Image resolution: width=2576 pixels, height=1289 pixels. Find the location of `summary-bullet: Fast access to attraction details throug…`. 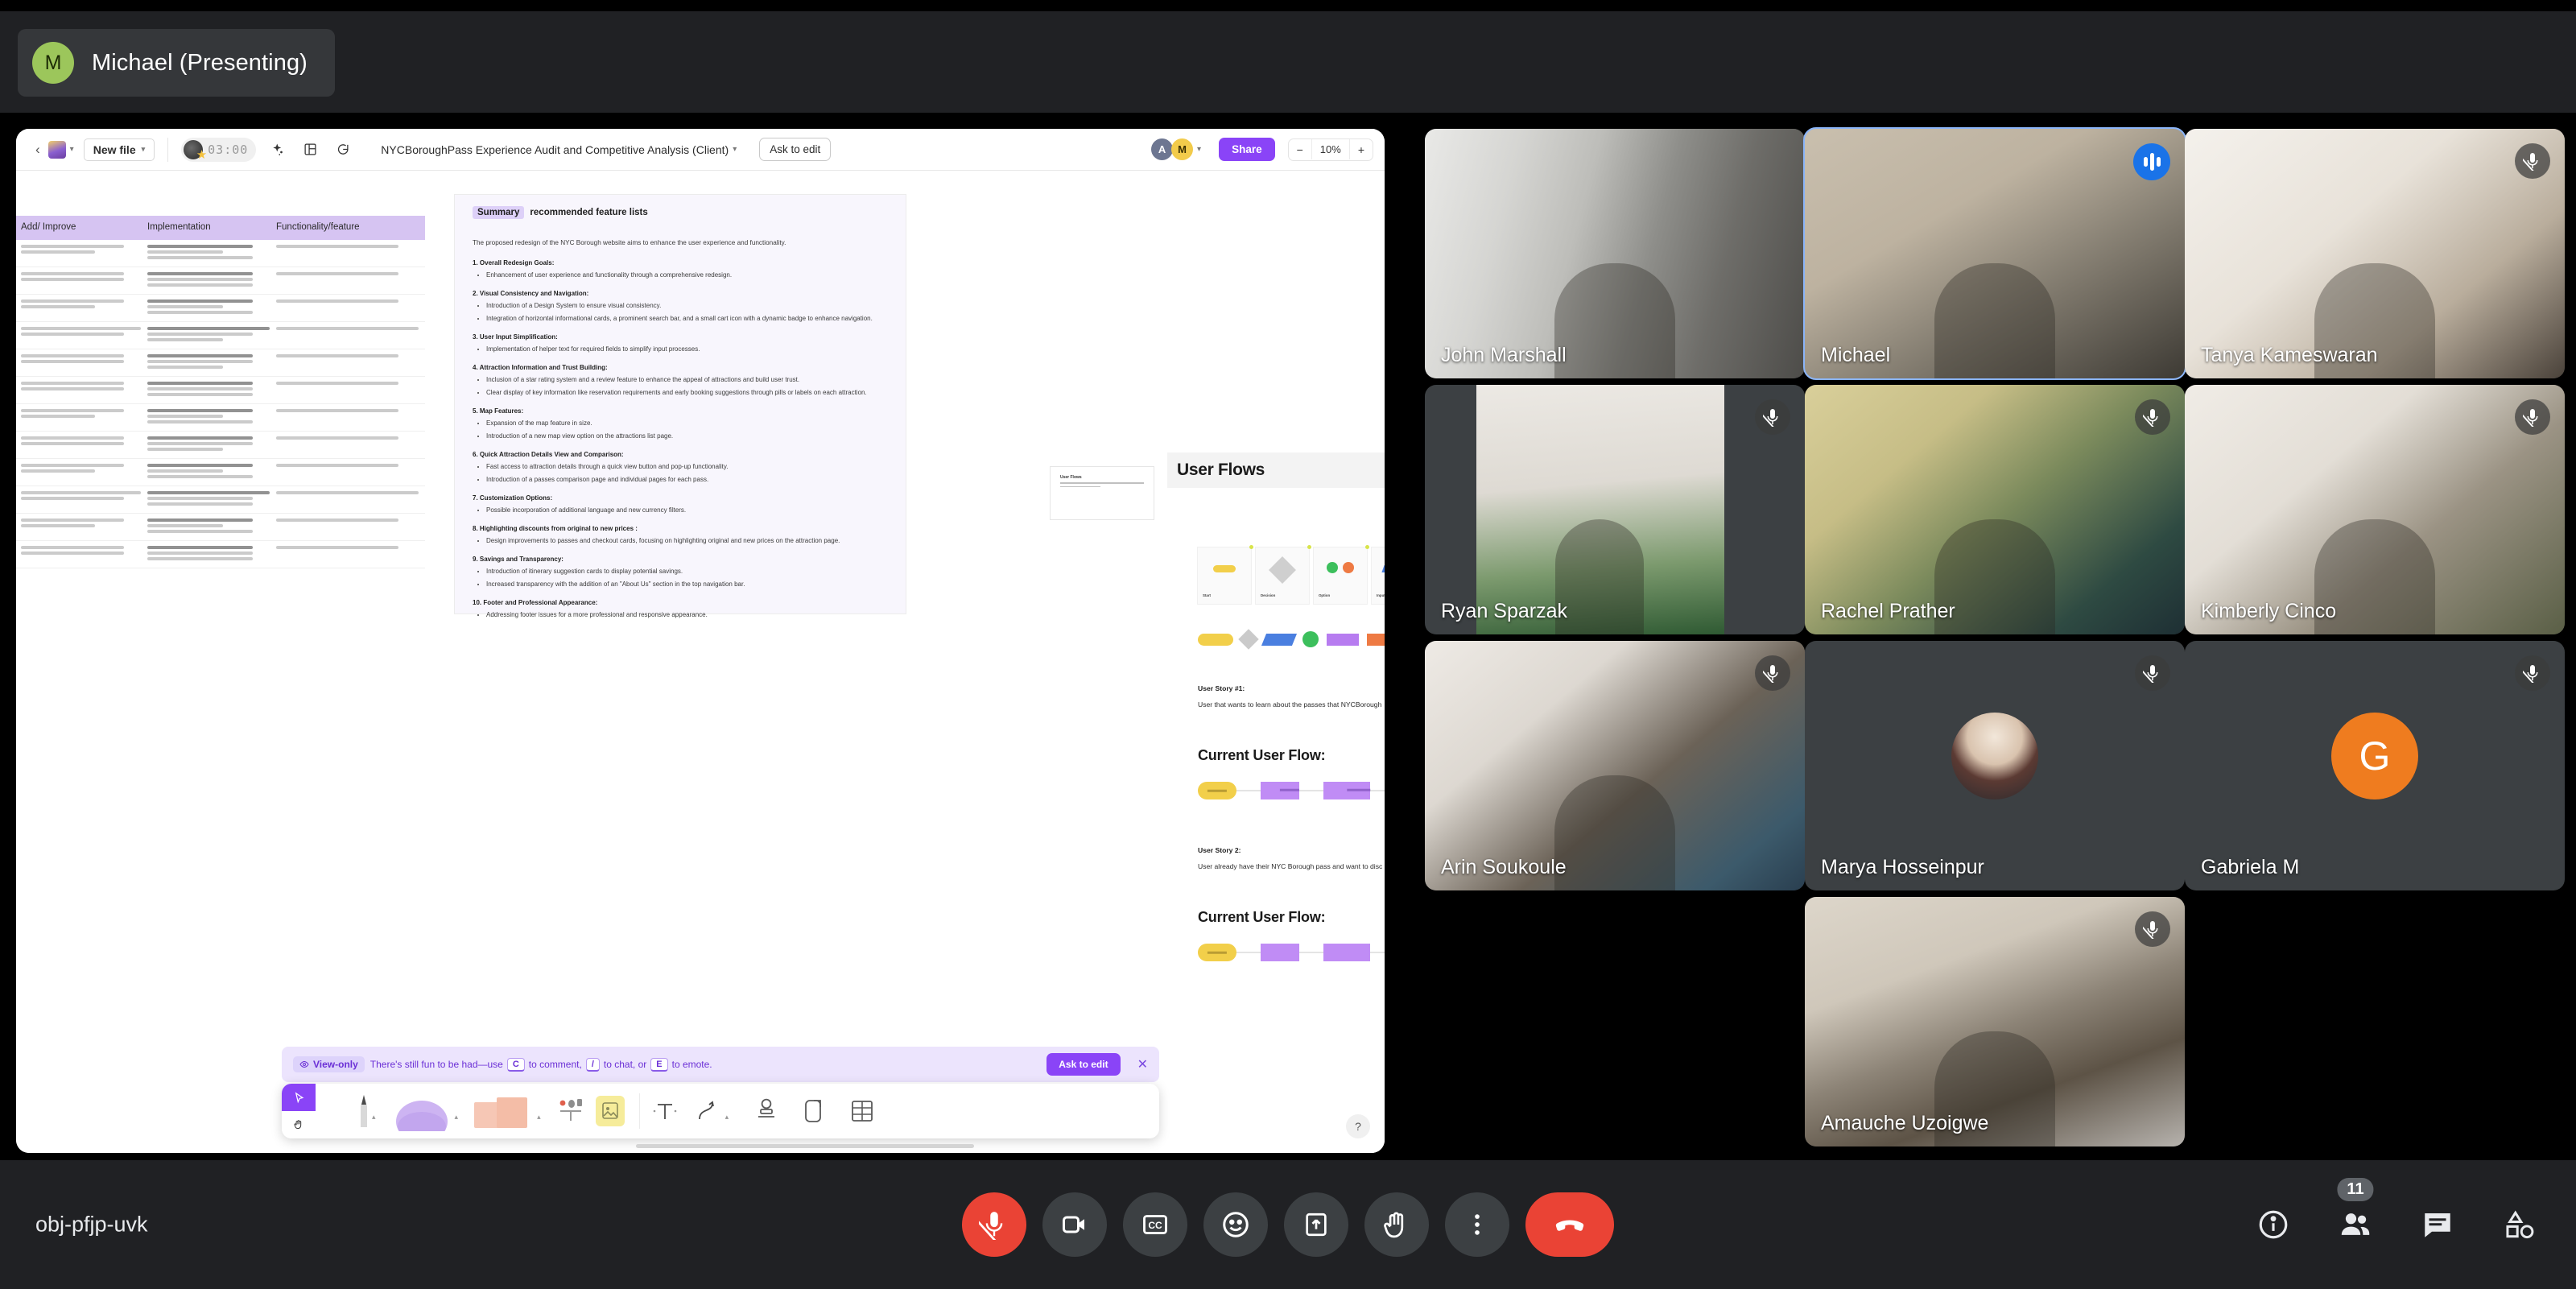

summary-bullet: Fast access to attraction details throug… is located at coordinates (687, 467).